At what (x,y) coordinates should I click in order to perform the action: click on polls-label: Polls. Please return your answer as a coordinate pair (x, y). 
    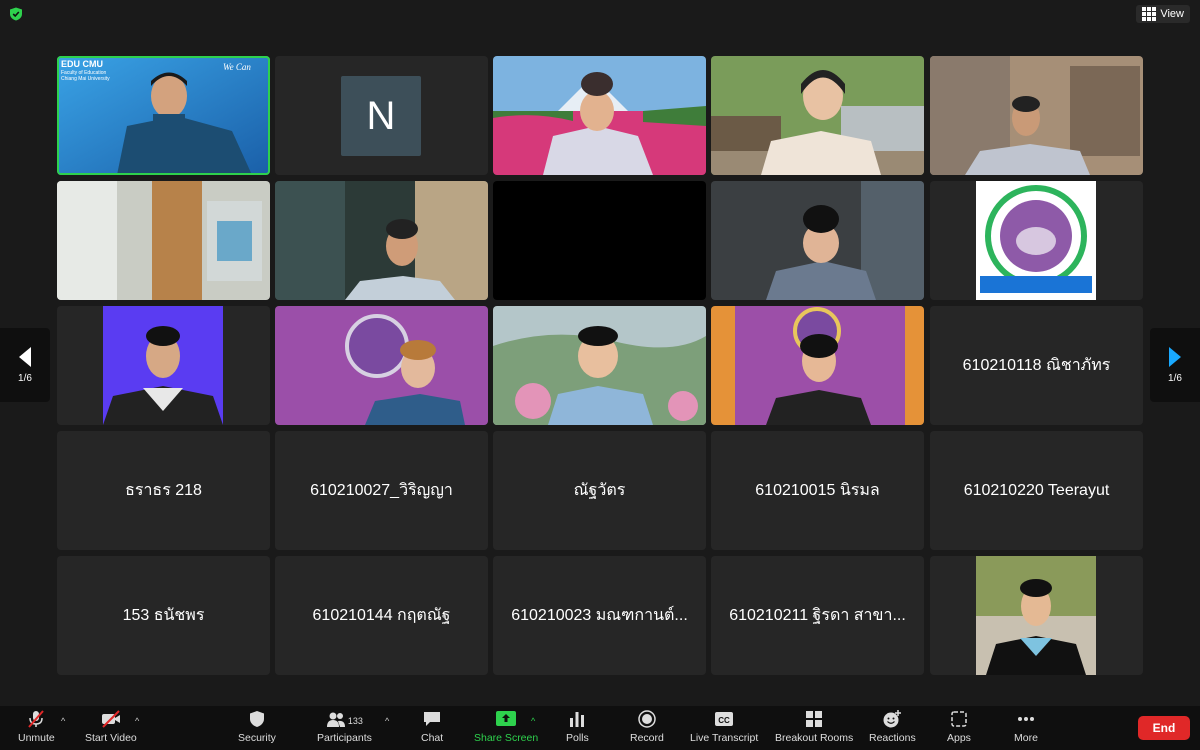
    Looking at the image, I should click on (577, 738).